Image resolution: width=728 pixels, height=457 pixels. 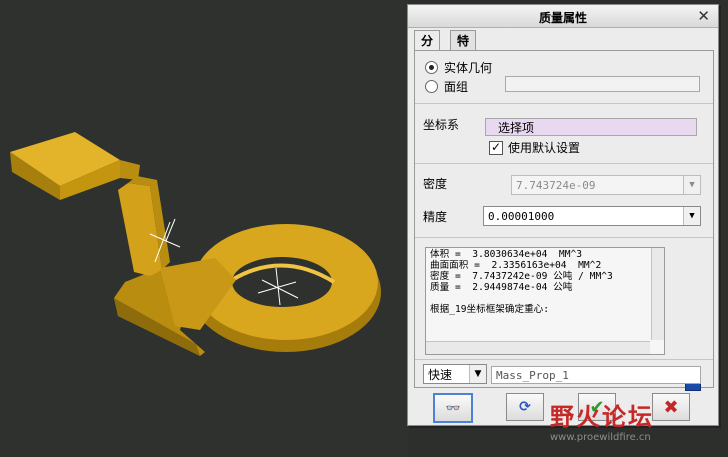 I want to click on radio-quilt: 面组, so click(x=446, y=86).